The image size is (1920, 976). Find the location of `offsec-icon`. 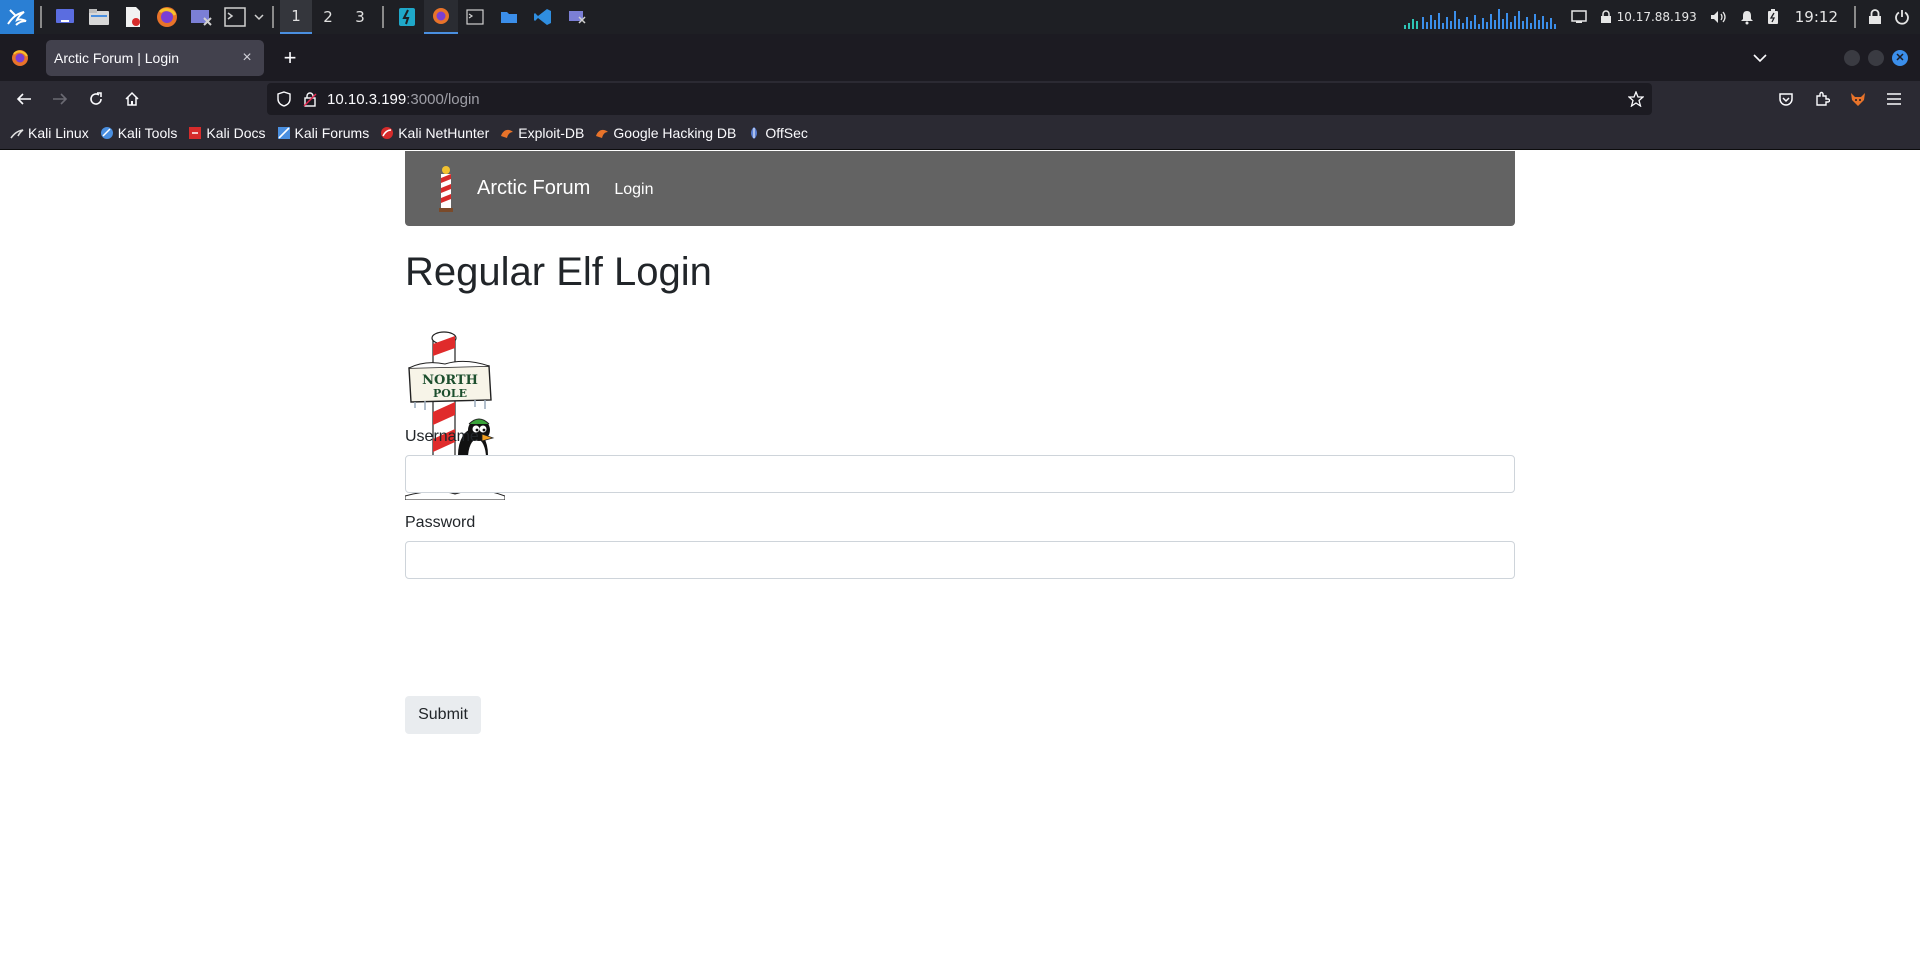

offsec-icon is located at coordinates (754, 133).